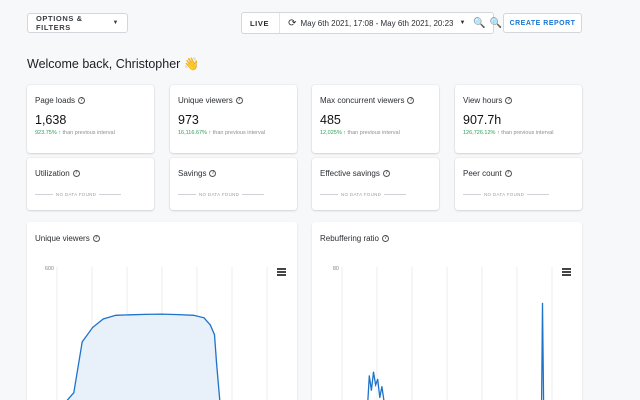 The image size is (640, 400). I want to click on stat-delta-pct: 16,116.67%, so click(192, 133).